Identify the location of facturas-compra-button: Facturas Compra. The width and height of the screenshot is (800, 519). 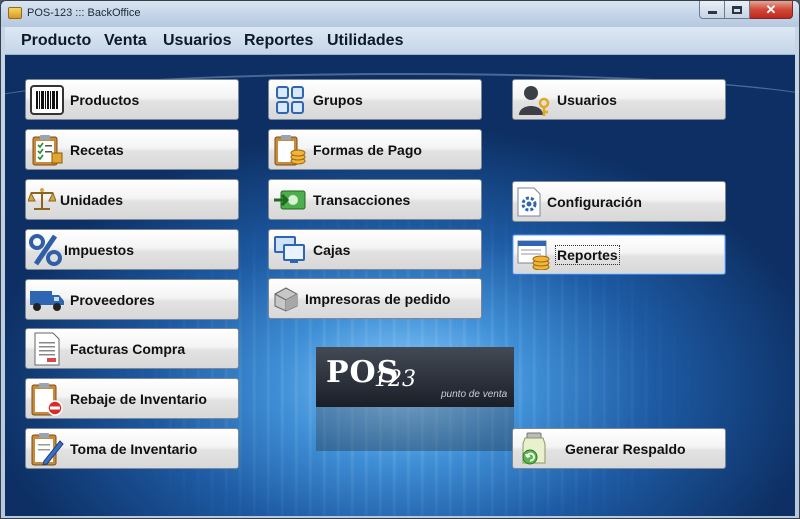
(132, 348).